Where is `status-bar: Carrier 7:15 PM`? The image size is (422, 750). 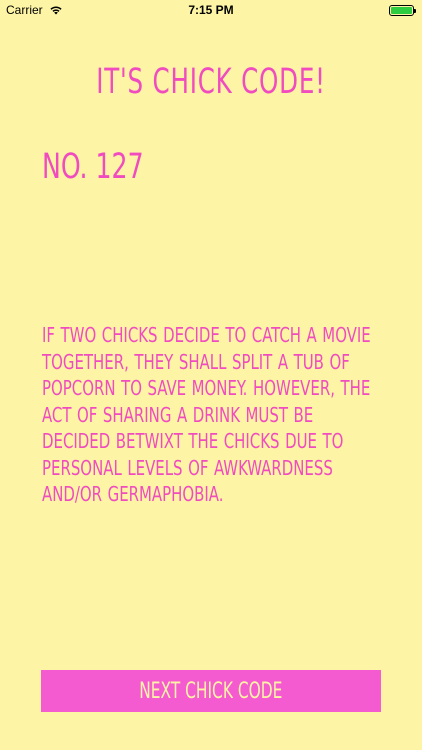 status-bar: Carrier 7:15 PM is located at coordinates (211, 11).